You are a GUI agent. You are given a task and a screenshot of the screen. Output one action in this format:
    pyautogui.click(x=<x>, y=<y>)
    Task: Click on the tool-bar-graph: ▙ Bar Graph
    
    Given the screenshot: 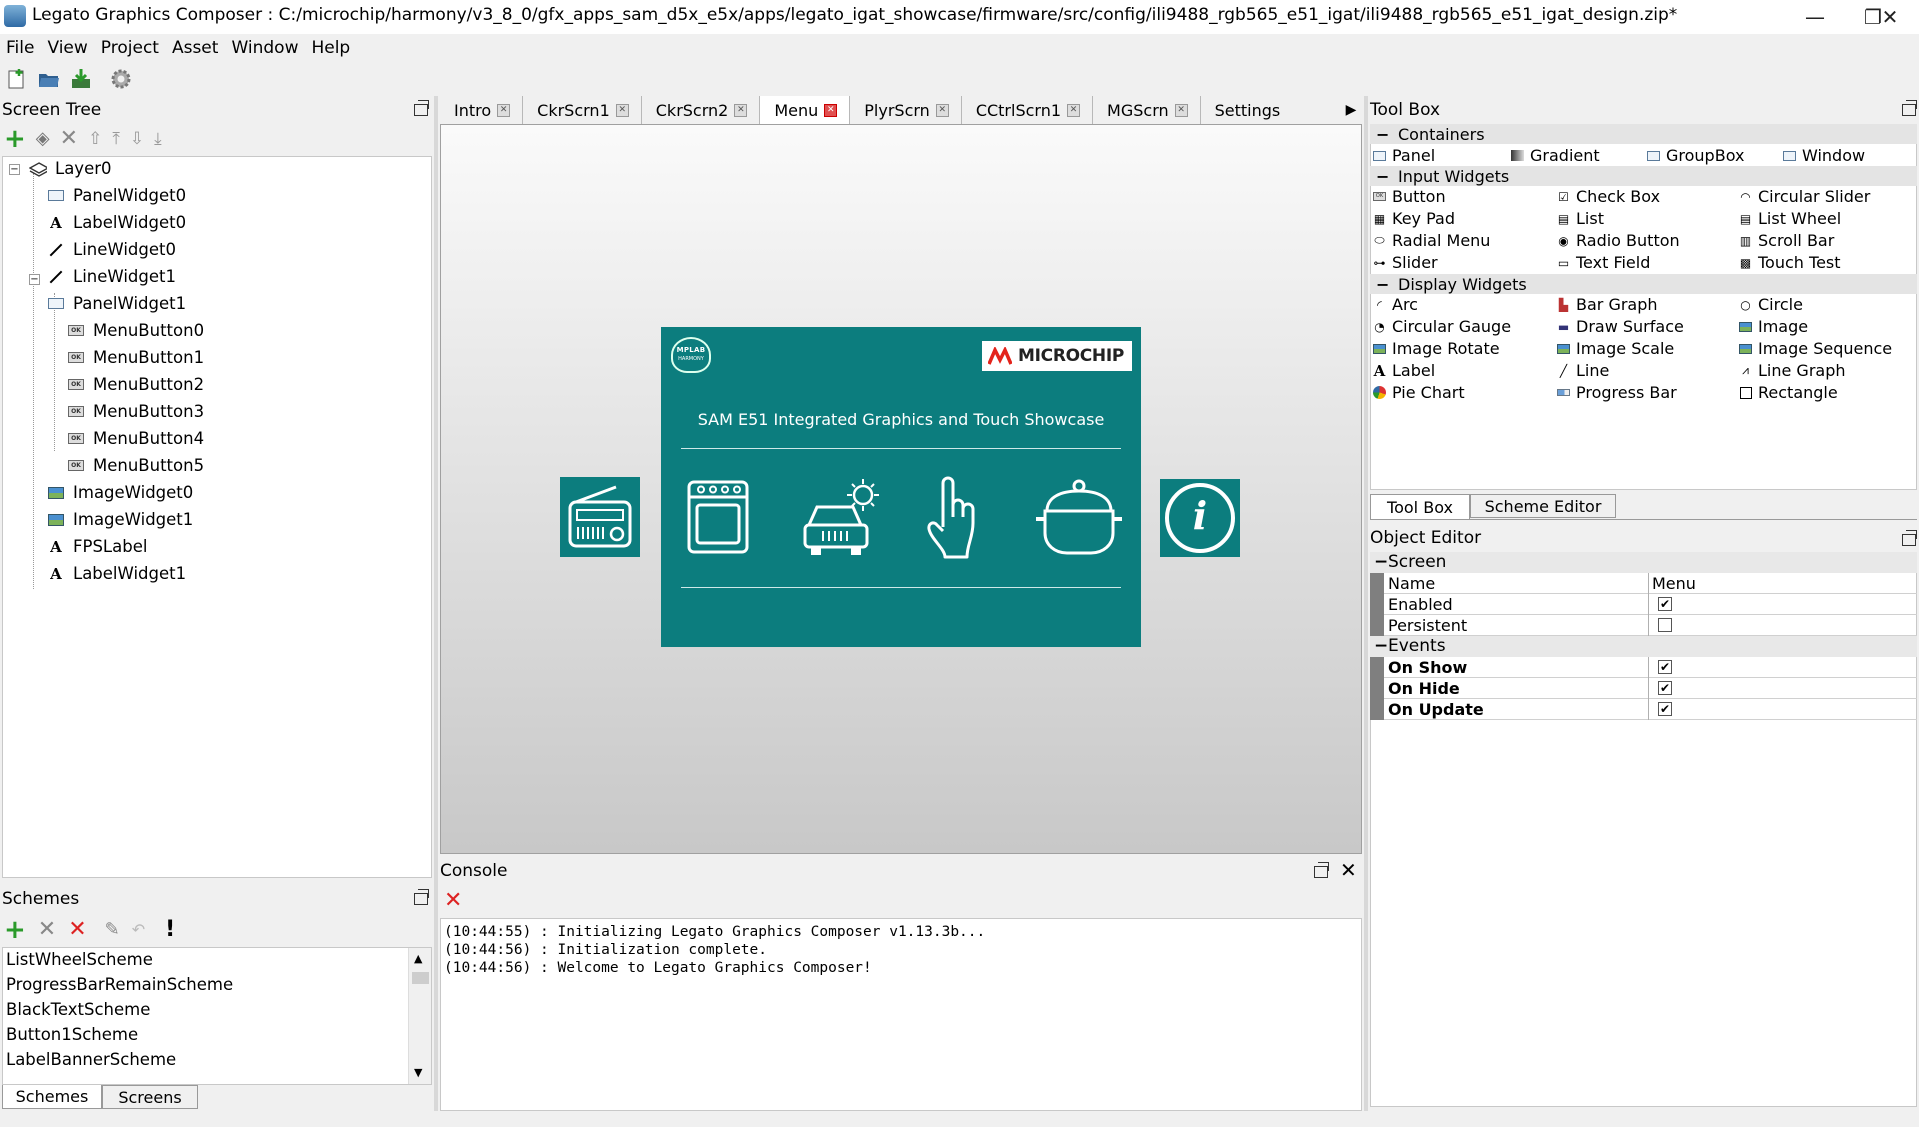 What is the action you would take?
    pyautogui.click(x=1607, y=304)
    